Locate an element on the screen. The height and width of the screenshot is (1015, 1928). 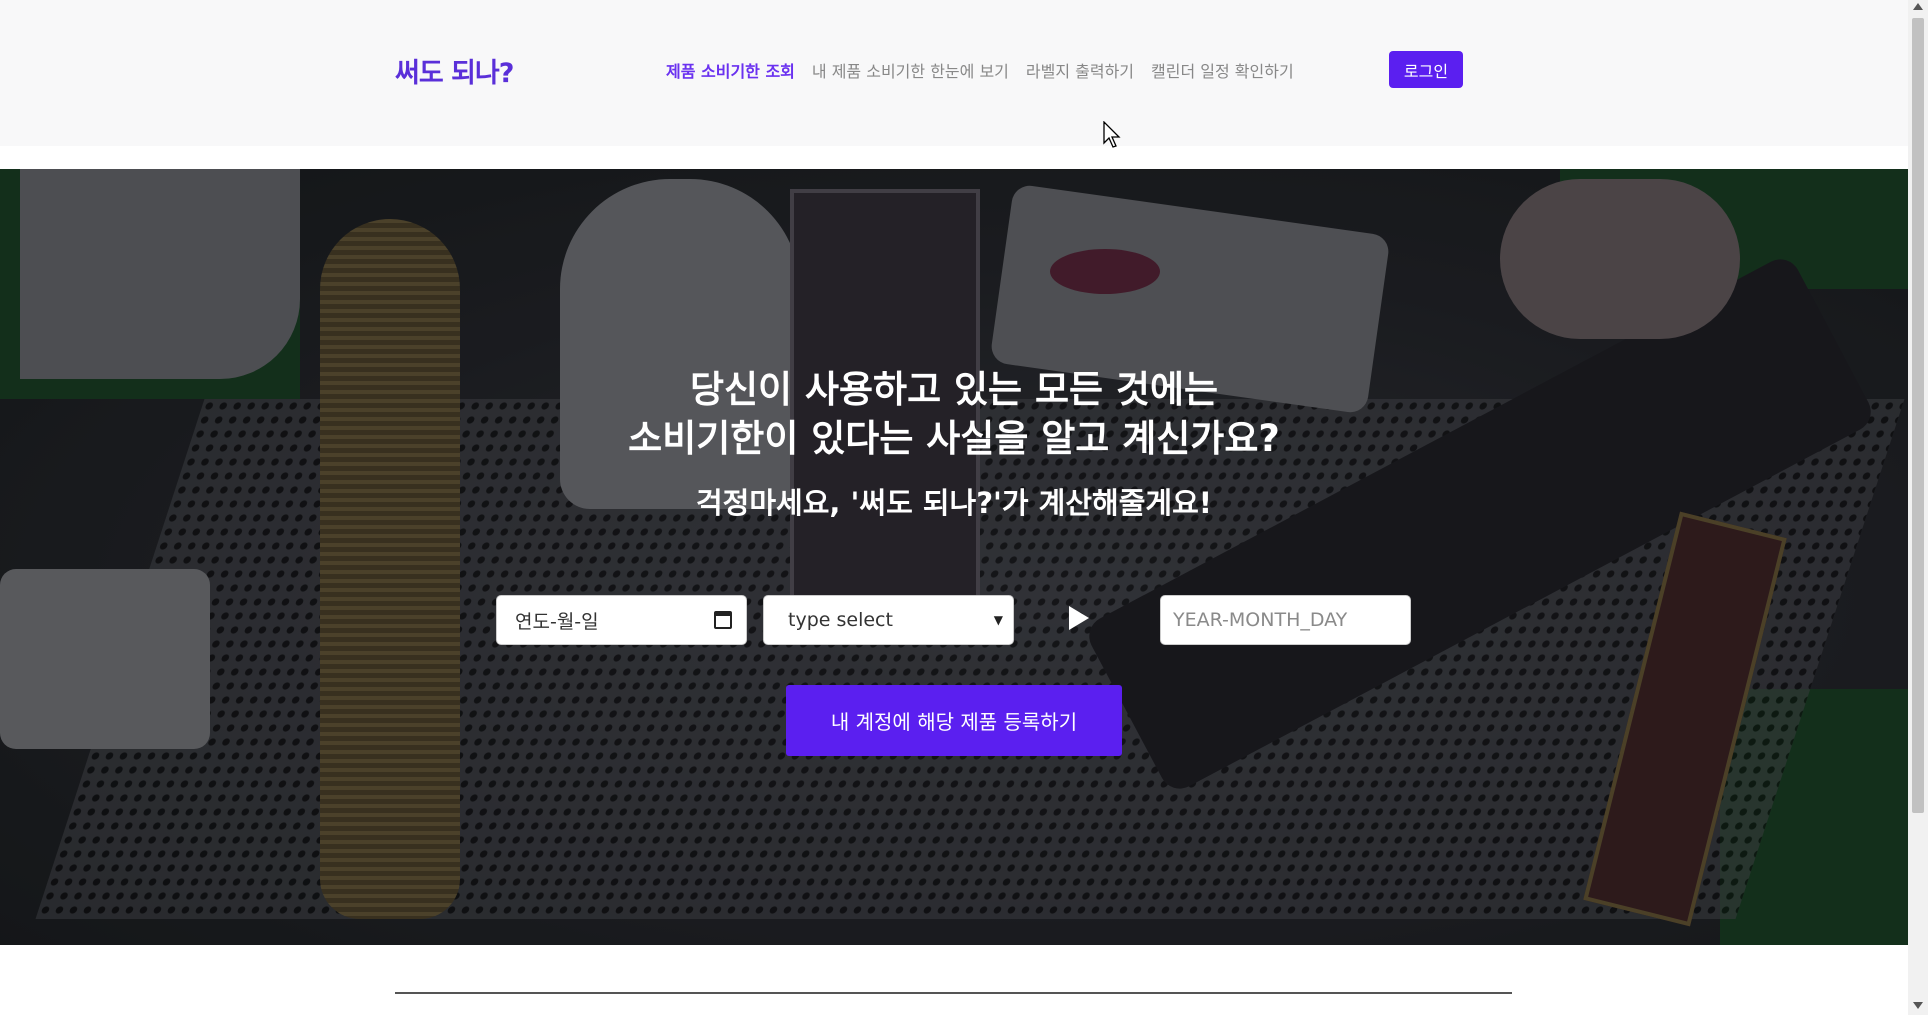
mouse-cursor-icon is located at coordinates (1112, 134).